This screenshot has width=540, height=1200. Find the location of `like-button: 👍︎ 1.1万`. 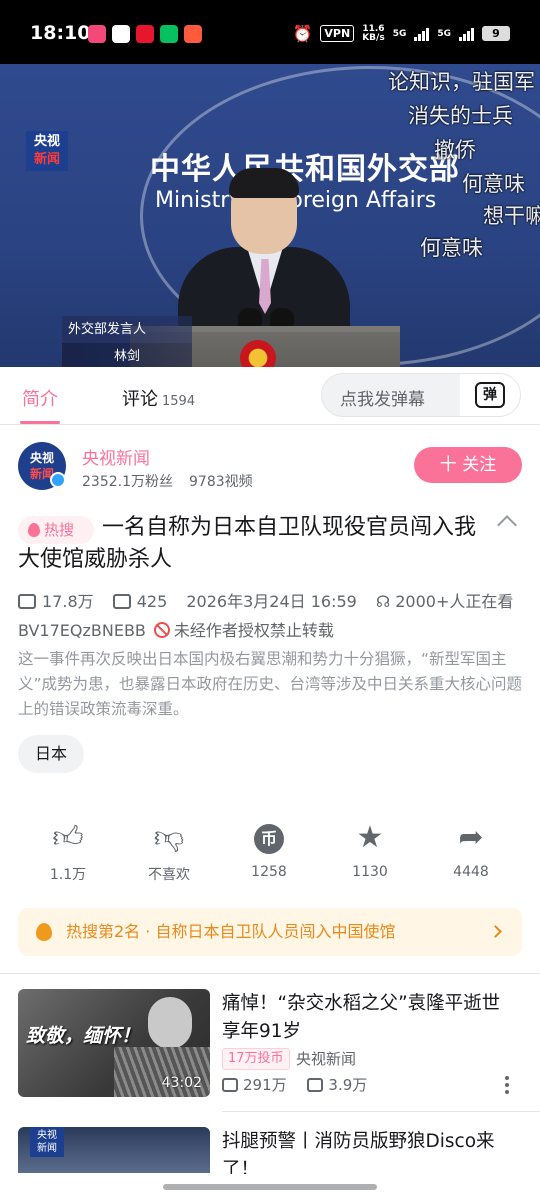

like-button: 👍︎ 1.1万 is located at coordinates (68, 851).